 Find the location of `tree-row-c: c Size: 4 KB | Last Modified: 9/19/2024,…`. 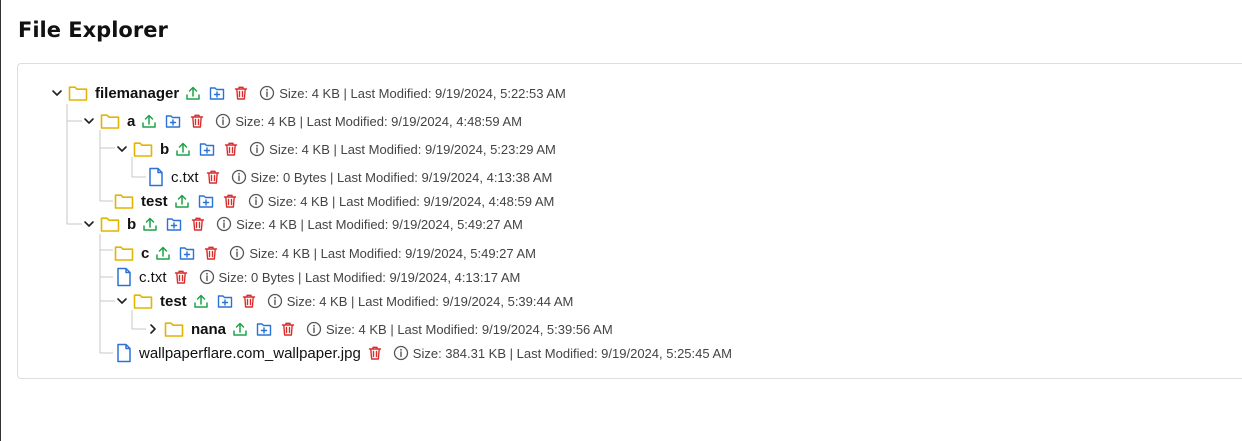

tree-row-c: c Size: 4 KB | Last Modified: 9/19/2024,… is located at coordinates (325, 253).